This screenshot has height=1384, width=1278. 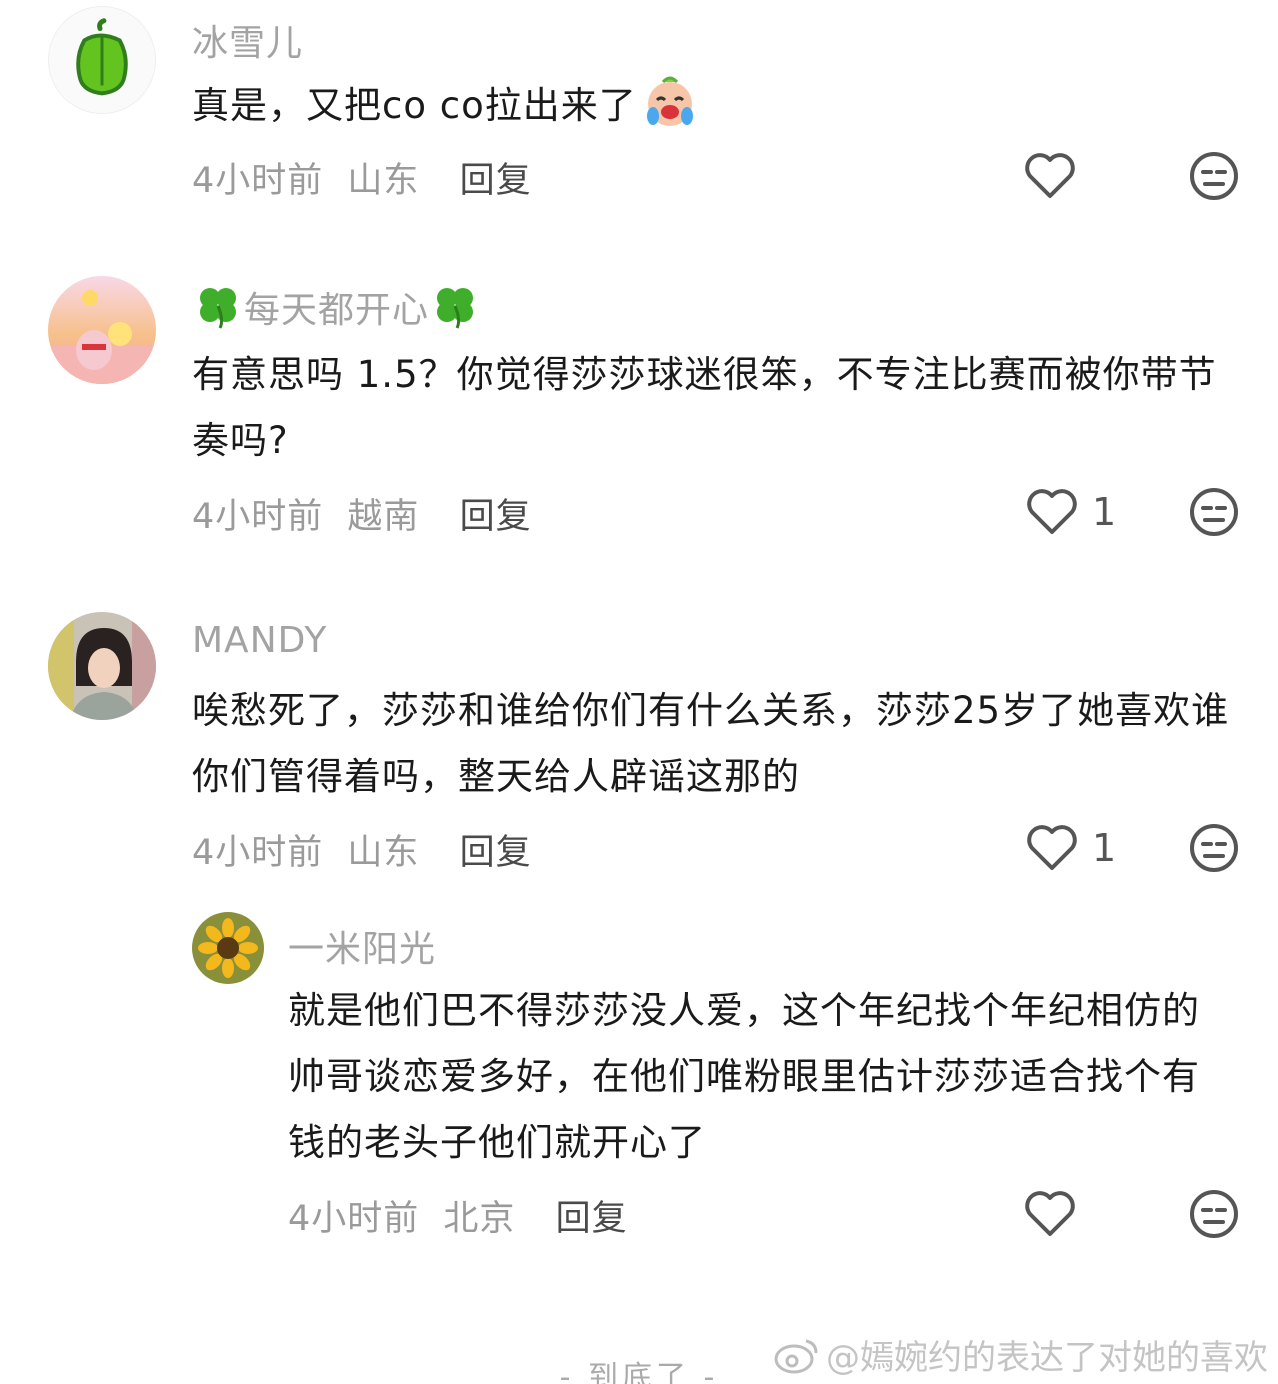 What do you see at coordinates (704, 407) in the screenshot?
I see `comment-text: 有意思吗 1.5？你觉得莎莎球迷很笨，不专注比赛而被你带节奏吗?` at bounding box center [704, 407].